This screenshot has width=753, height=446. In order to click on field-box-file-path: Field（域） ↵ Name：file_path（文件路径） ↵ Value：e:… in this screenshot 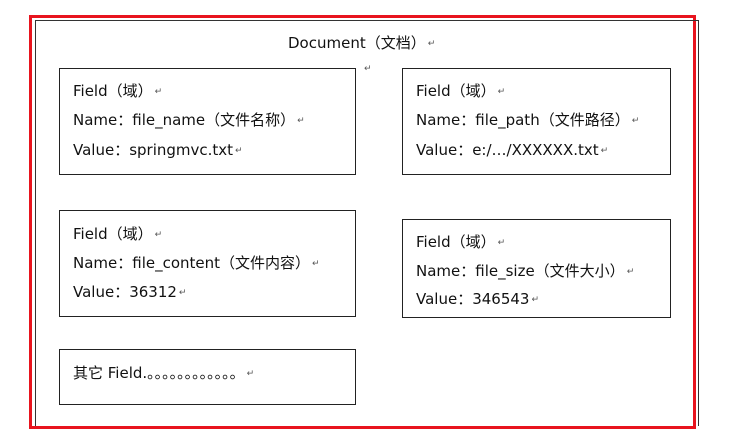, I will do `click(536, 121)`.